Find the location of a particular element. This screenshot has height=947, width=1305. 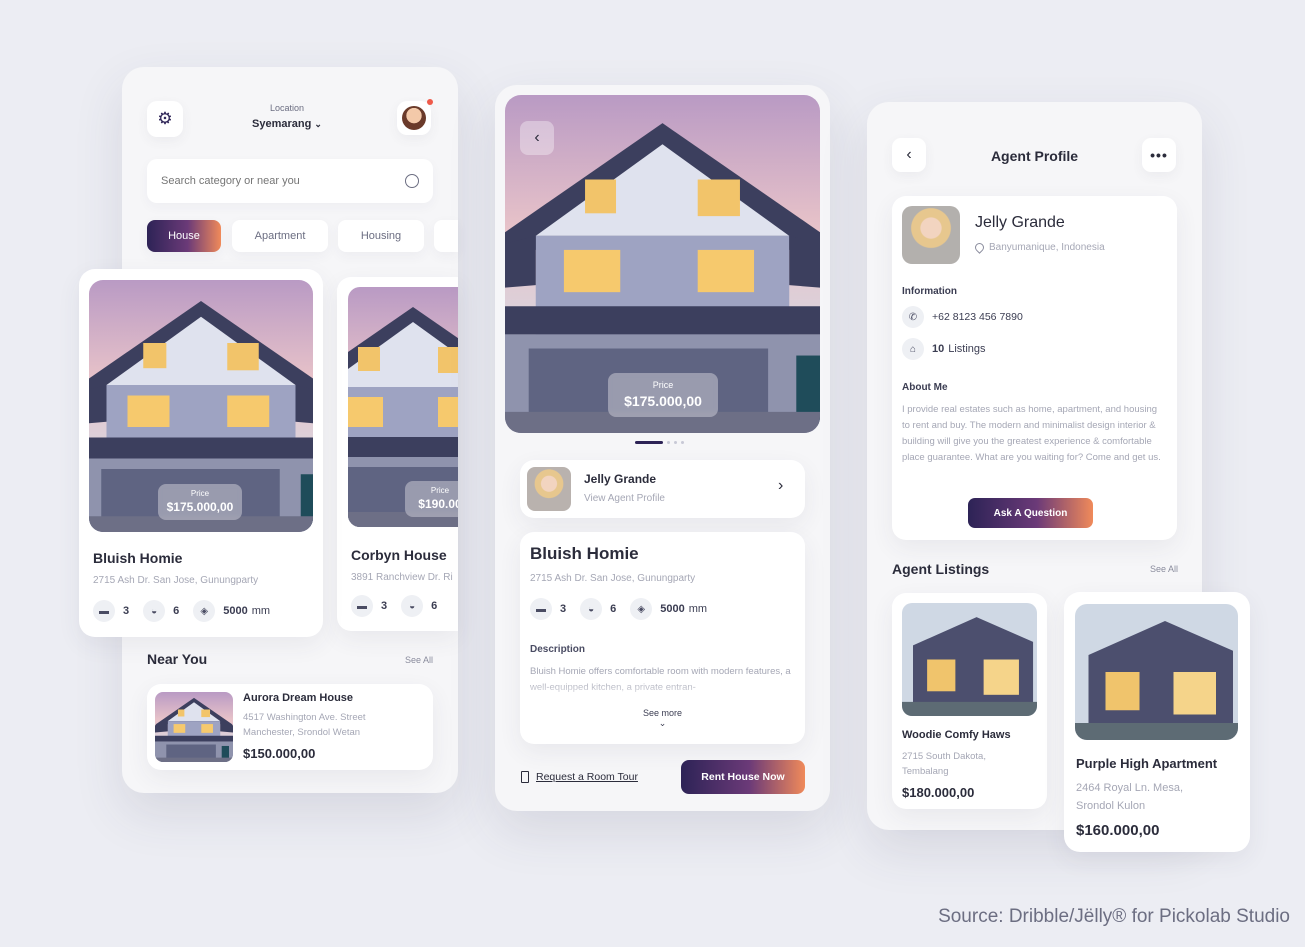

chip-house: House is located at coordinates (184, 236).